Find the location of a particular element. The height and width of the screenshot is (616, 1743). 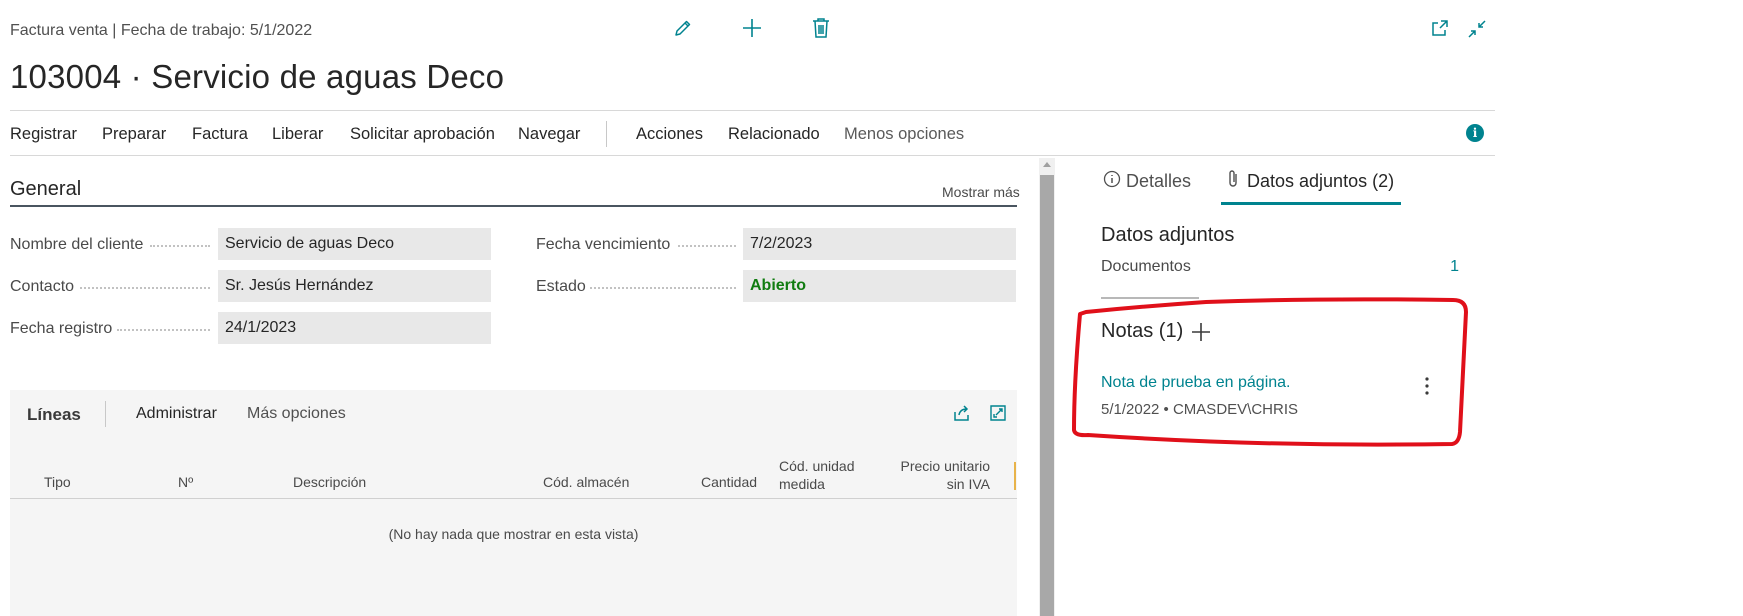

empty-state-text: (No hay nada que mostrar en esta vista) is located at coordinates (513, 534).